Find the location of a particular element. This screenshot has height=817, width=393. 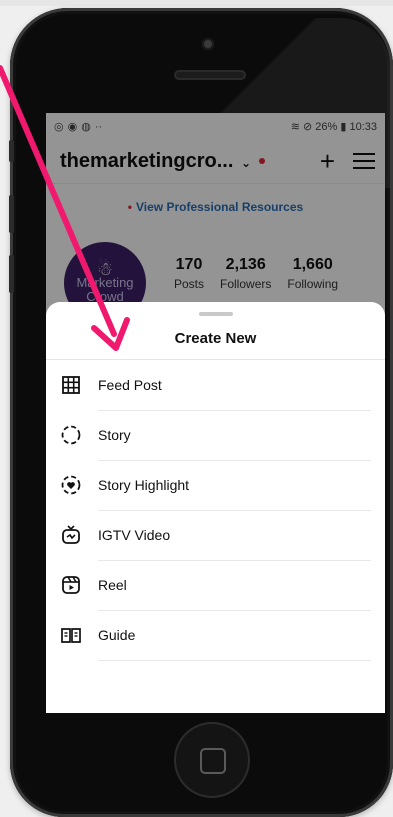

create-igtv-video: IGTV Video is located at coordinates (215, 535).